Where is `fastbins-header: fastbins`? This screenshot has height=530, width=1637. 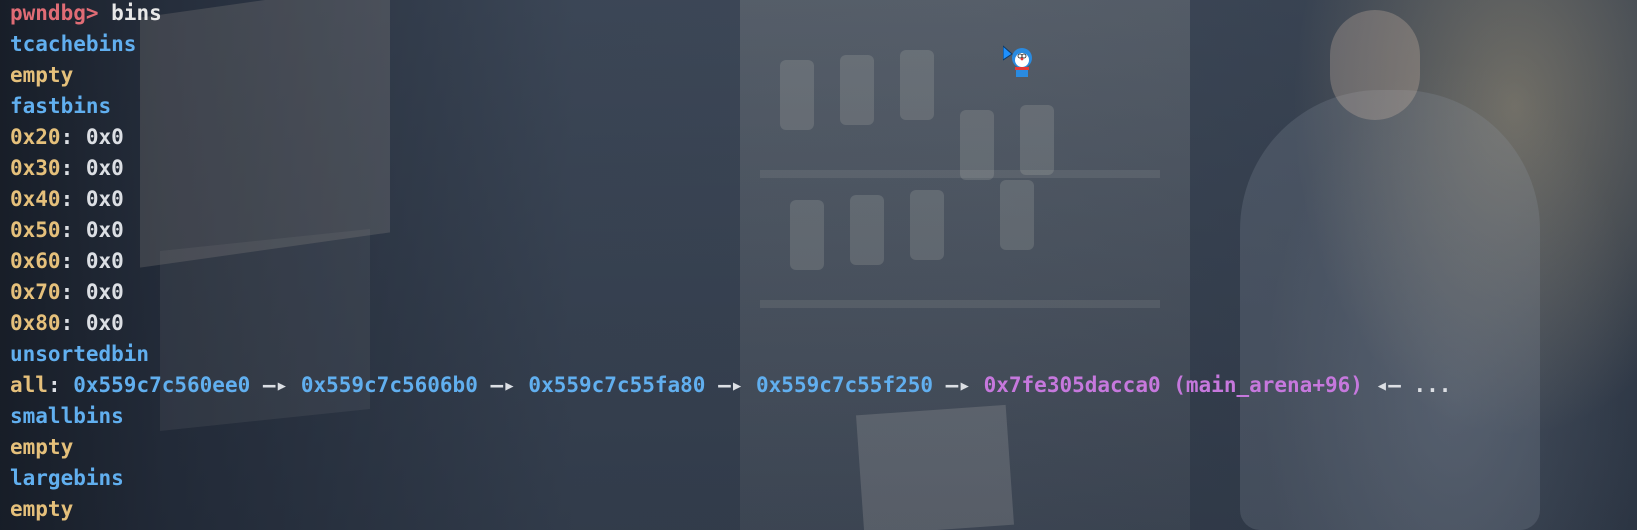 fastbins-header: fastbins is located at coordinates (61, 106).